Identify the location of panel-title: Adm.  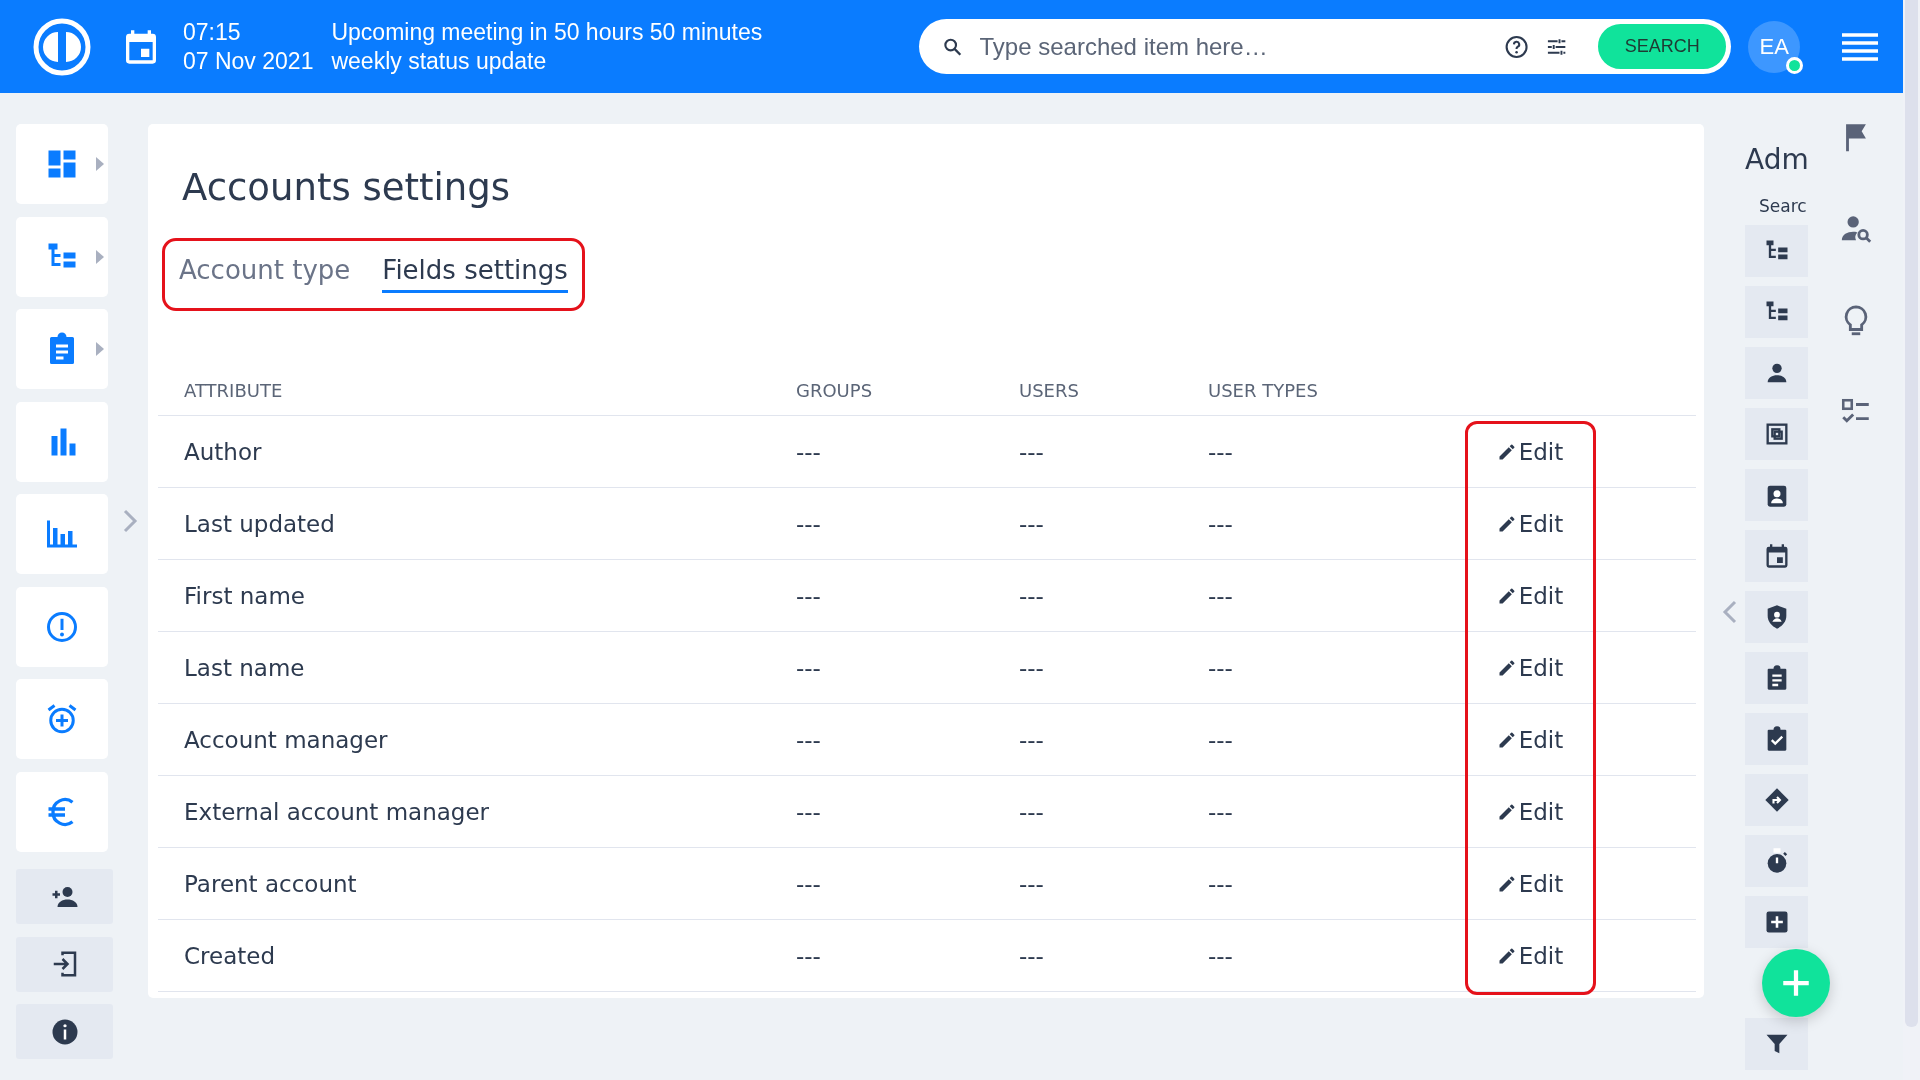
(1777, 159).